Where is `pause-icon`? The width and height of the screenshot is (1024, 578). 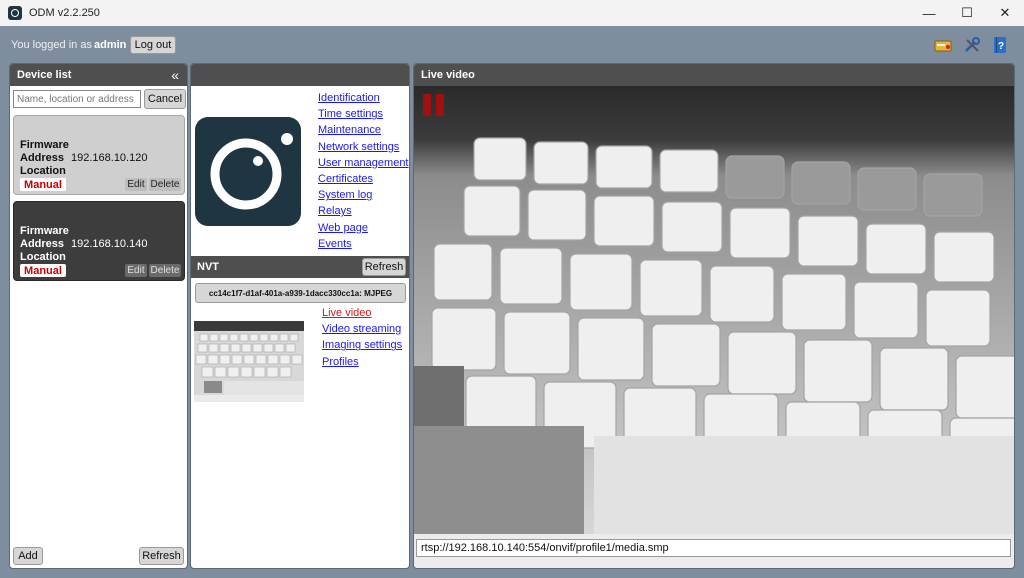
pause-icon is located at coordinates (434, 105).